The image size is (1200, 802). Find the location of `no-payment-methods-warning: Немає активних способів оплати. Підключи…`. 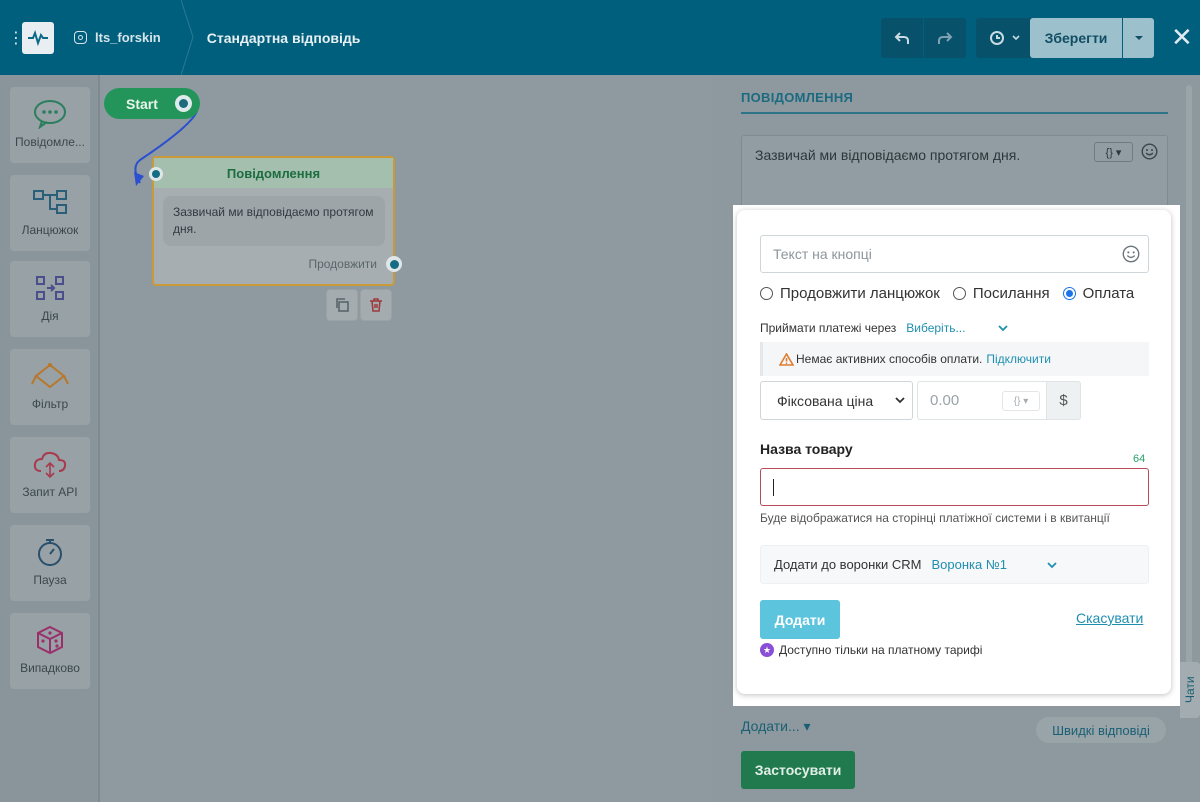

no-payment-methods-warning: Немає активних способів оплати. Підключи… is located at coordinates (954, 359).